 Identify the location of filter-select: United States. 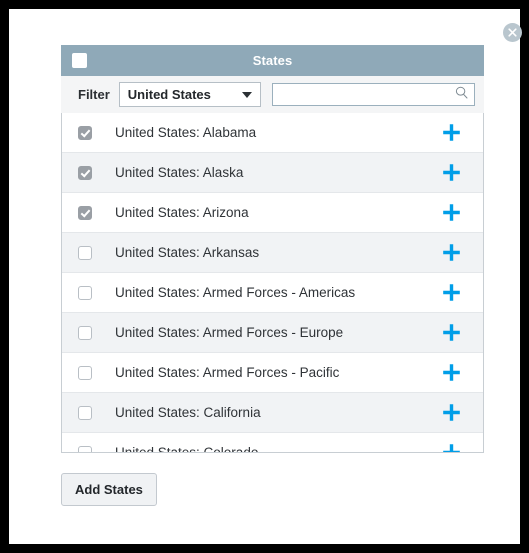
(190, 94).